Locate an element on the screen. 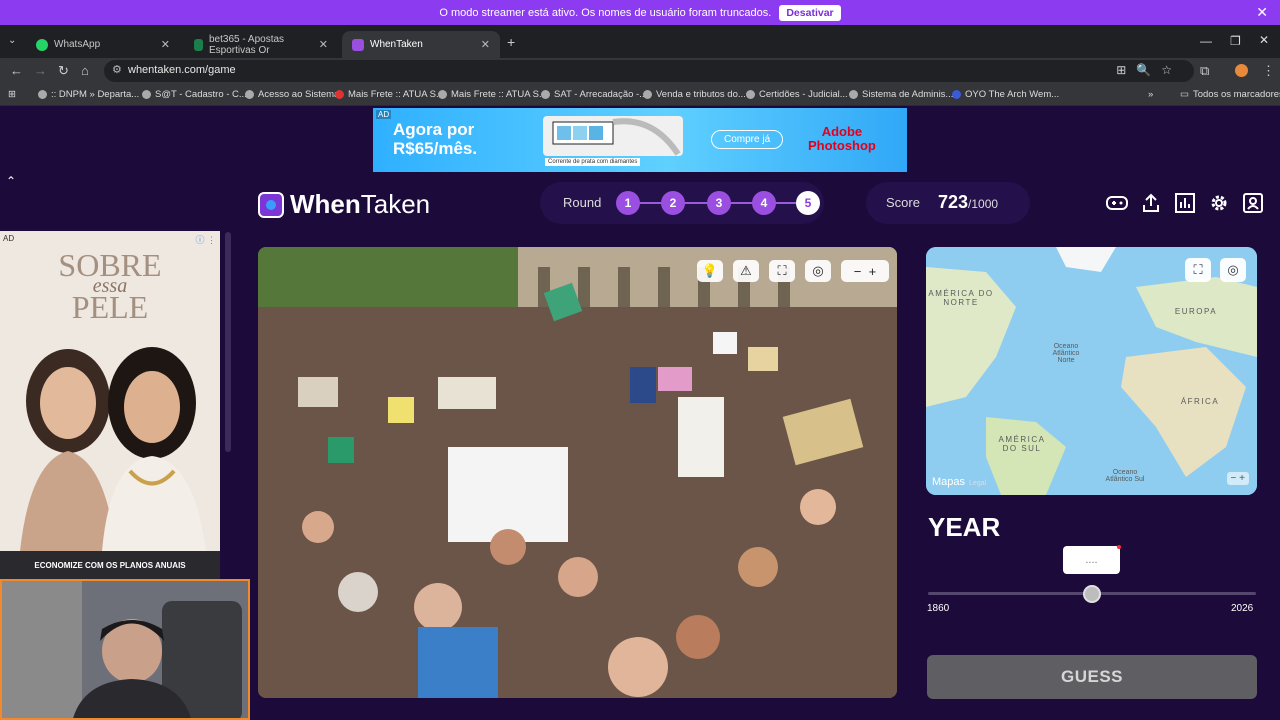  target-icon: ◎ is located at coordinates (818, 271).